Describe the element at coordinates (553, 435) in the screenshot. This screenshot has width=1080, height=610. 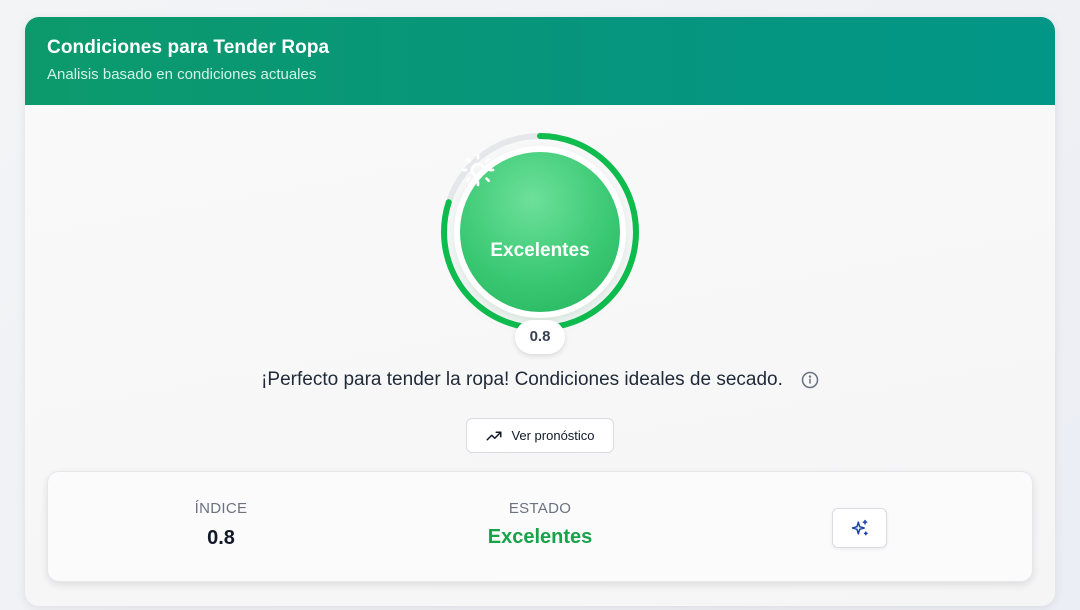
I see `view-forecast-label: Ver pronóstico` at that location.